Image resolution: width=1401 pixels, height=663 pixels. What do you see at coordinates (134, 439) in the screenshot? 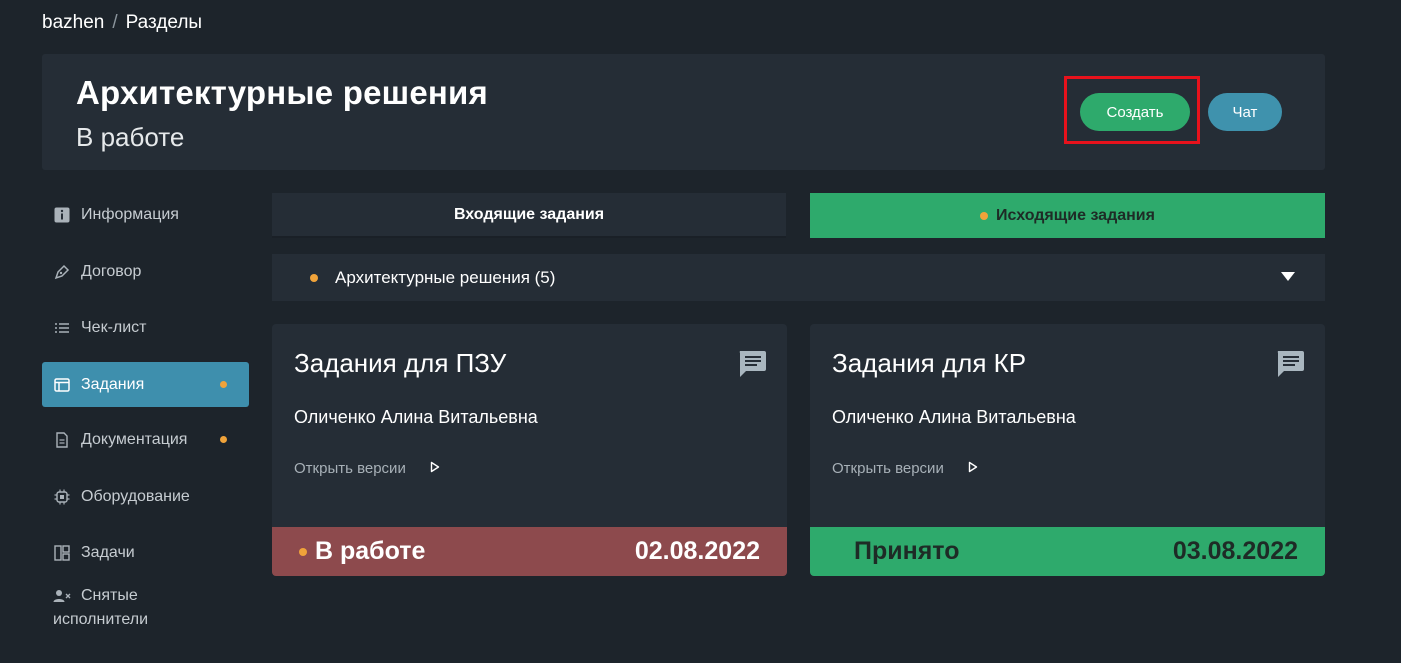
I see `sidebar-item-label: Документация` at bounding box center [134, 439].